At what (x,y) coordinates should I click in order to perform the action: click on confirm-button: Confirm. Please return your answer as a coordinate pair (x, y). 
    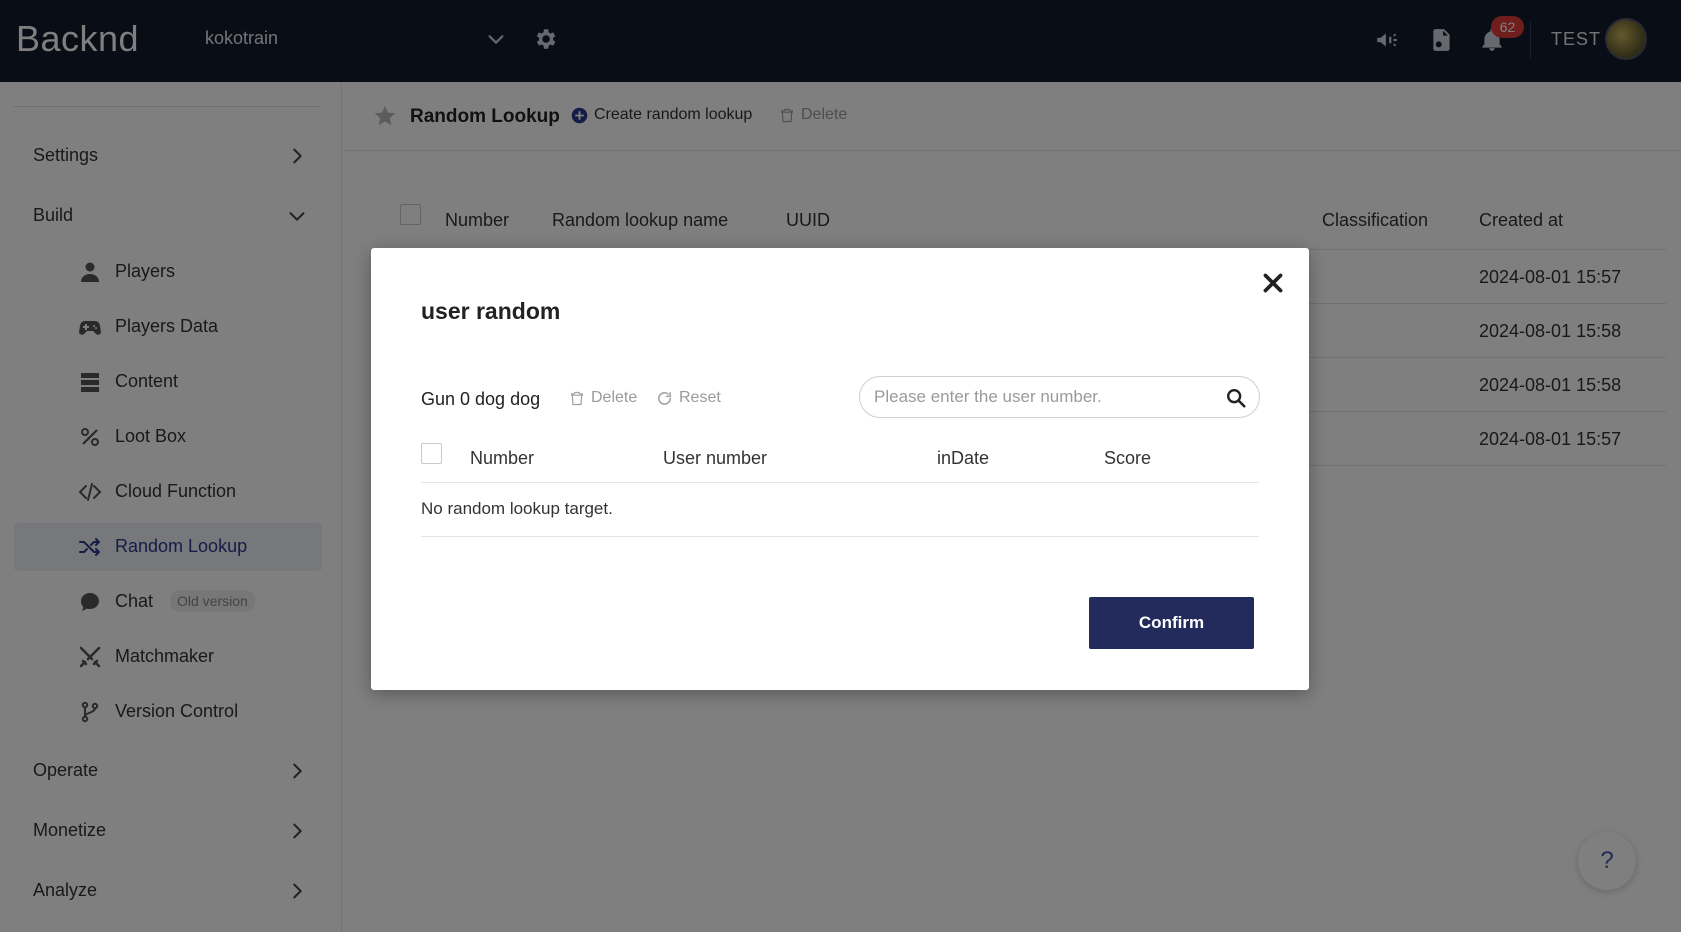
    Looking at the image, I should click on (1171, 623).